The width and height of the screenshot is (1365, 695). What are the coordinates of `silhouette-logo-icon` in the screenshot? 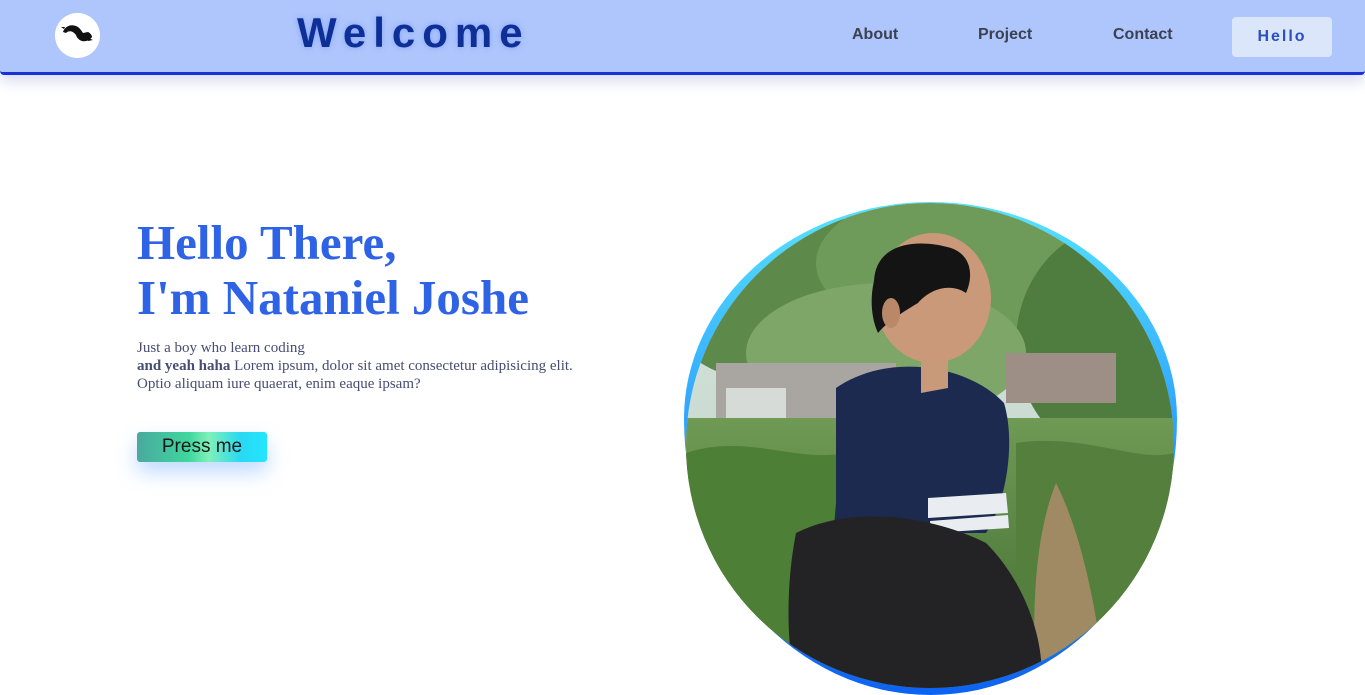 It's located at (77, 35).